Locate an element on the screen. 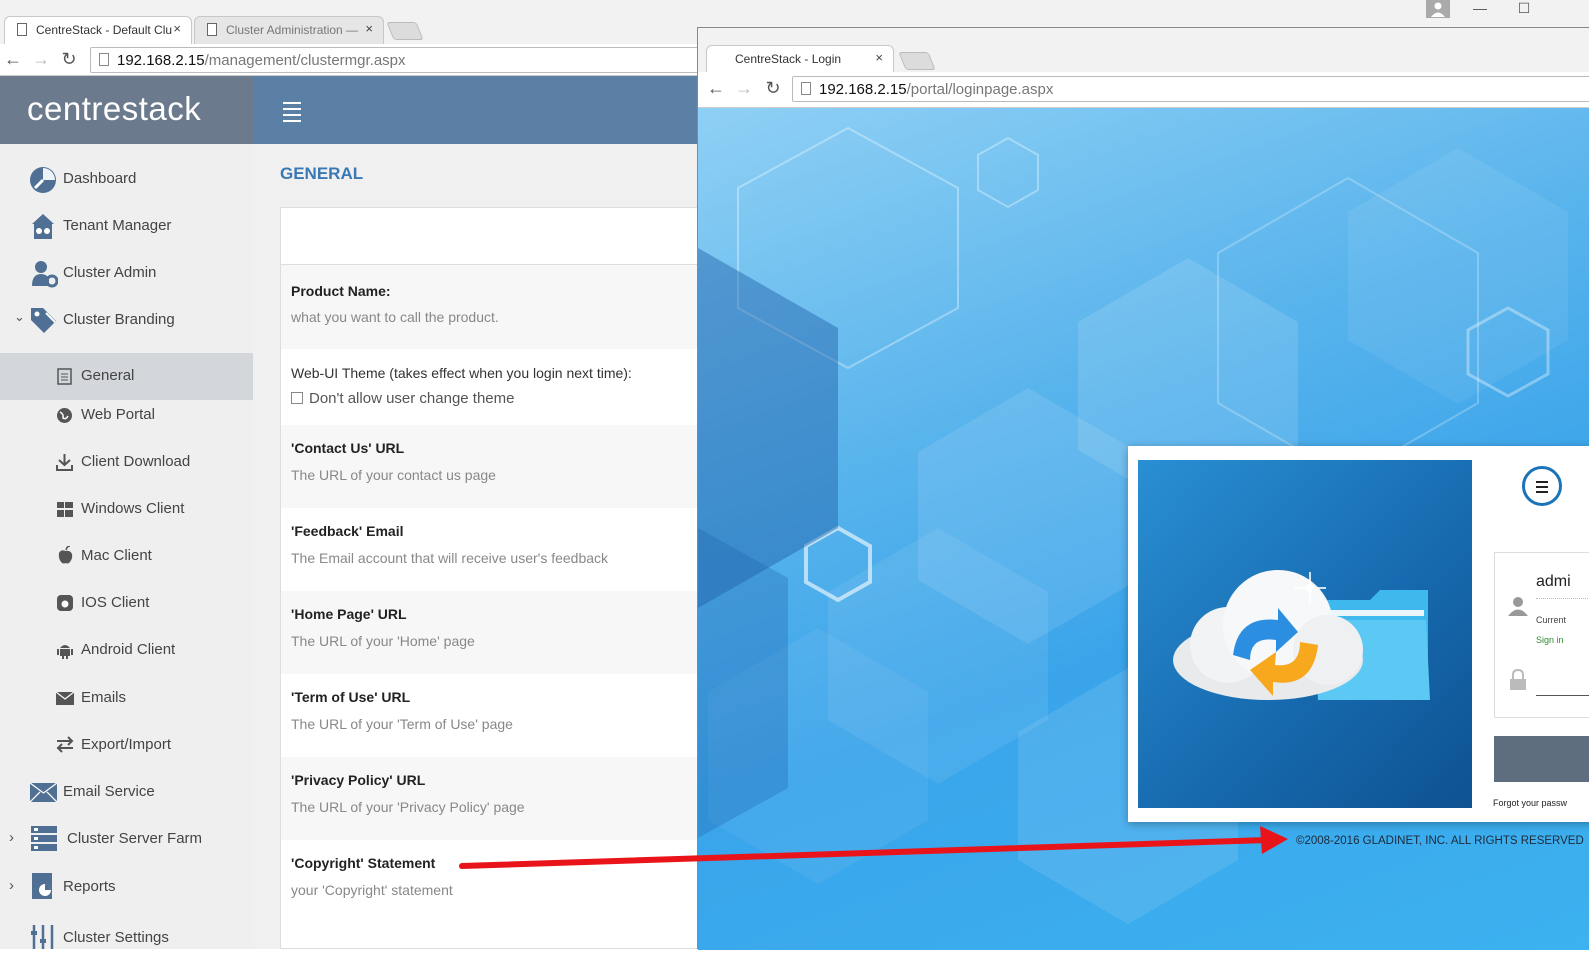  url-path: /management/clustermgr.aspx is located at coordinates (305, 60).